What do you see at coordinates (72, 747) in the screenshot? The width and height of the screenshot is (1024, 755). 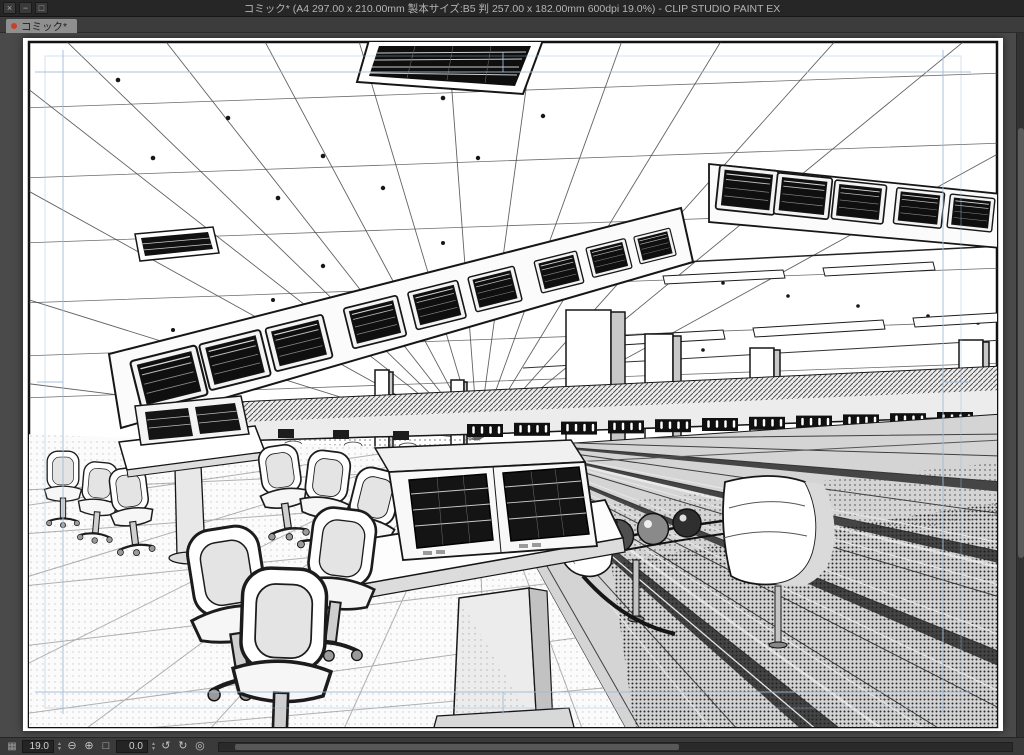 I see `zoom-out-button: ⊖` at bounding box center [72, 747].